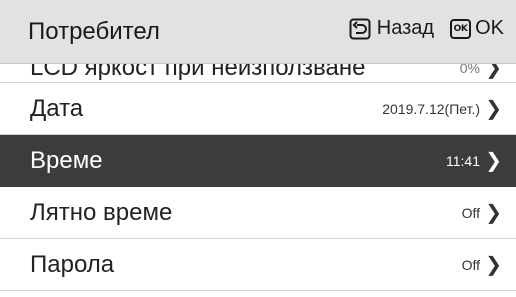  I want to click on ok-label: OK, so click(489, 28).